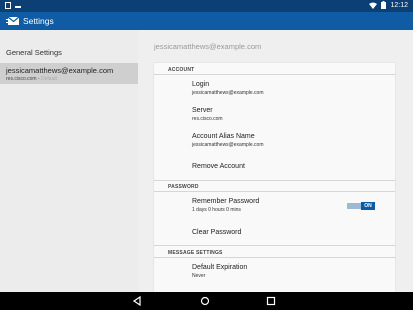 The height and width of the screenshot is (310, 413). Describe the element at coordinates (137, 301) in the screenshot. I see `back-icon` at that location.